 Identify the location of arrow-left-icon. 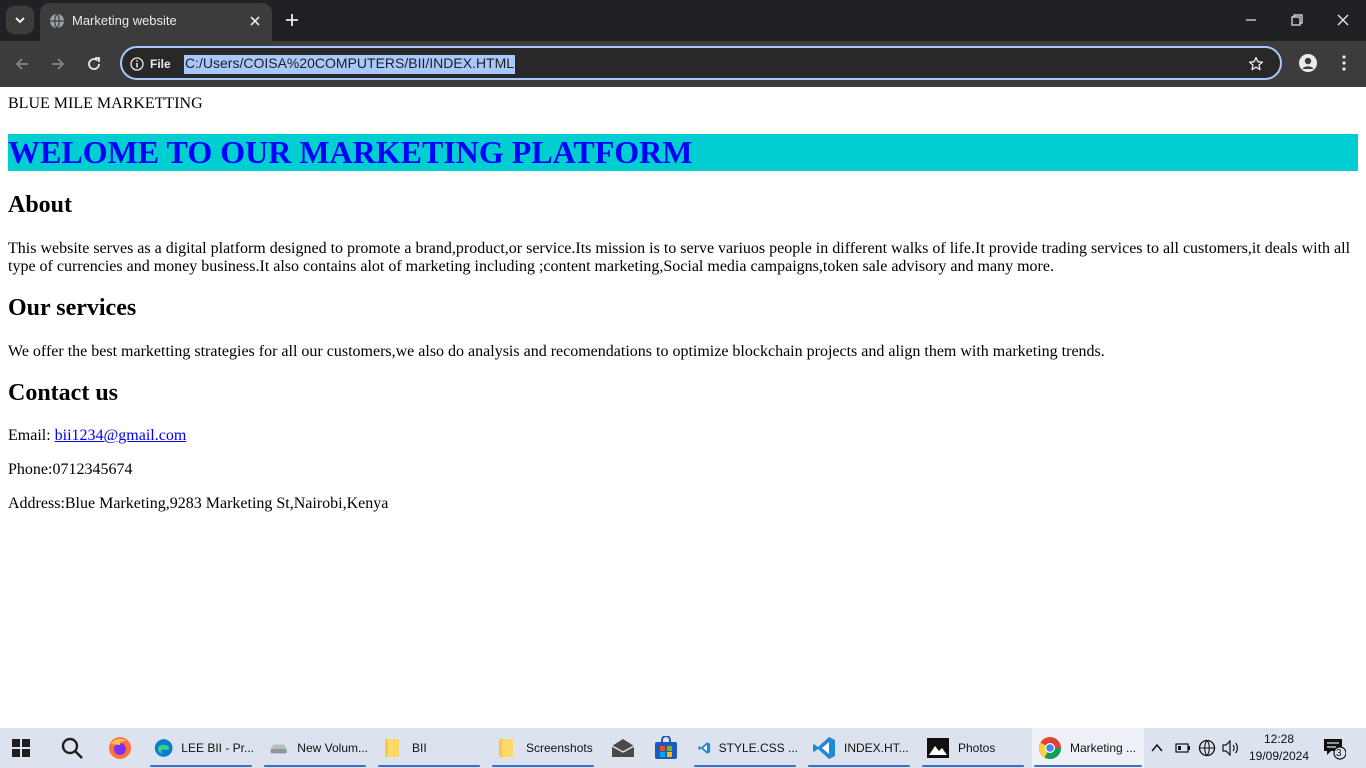
(21, 64).